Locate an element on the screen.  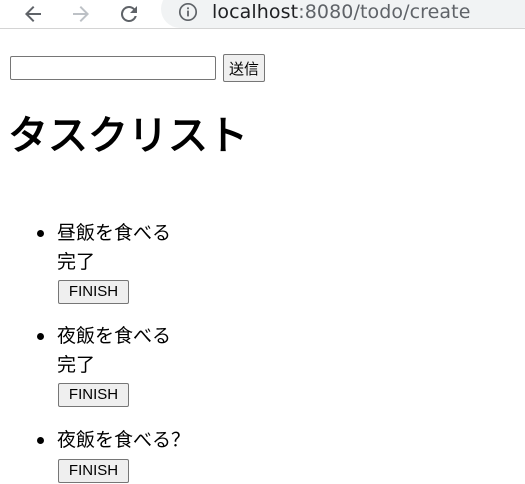
task-name: 夜飯を食べる？ is located at coordinates (124, 440).